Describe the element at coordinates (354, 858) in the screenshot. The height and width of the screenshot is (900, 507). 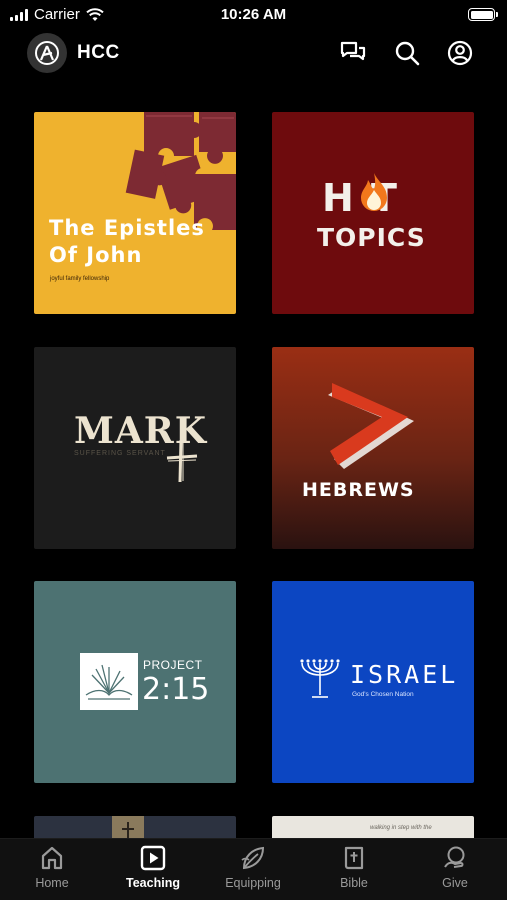
I see `bible-icon` at that location.